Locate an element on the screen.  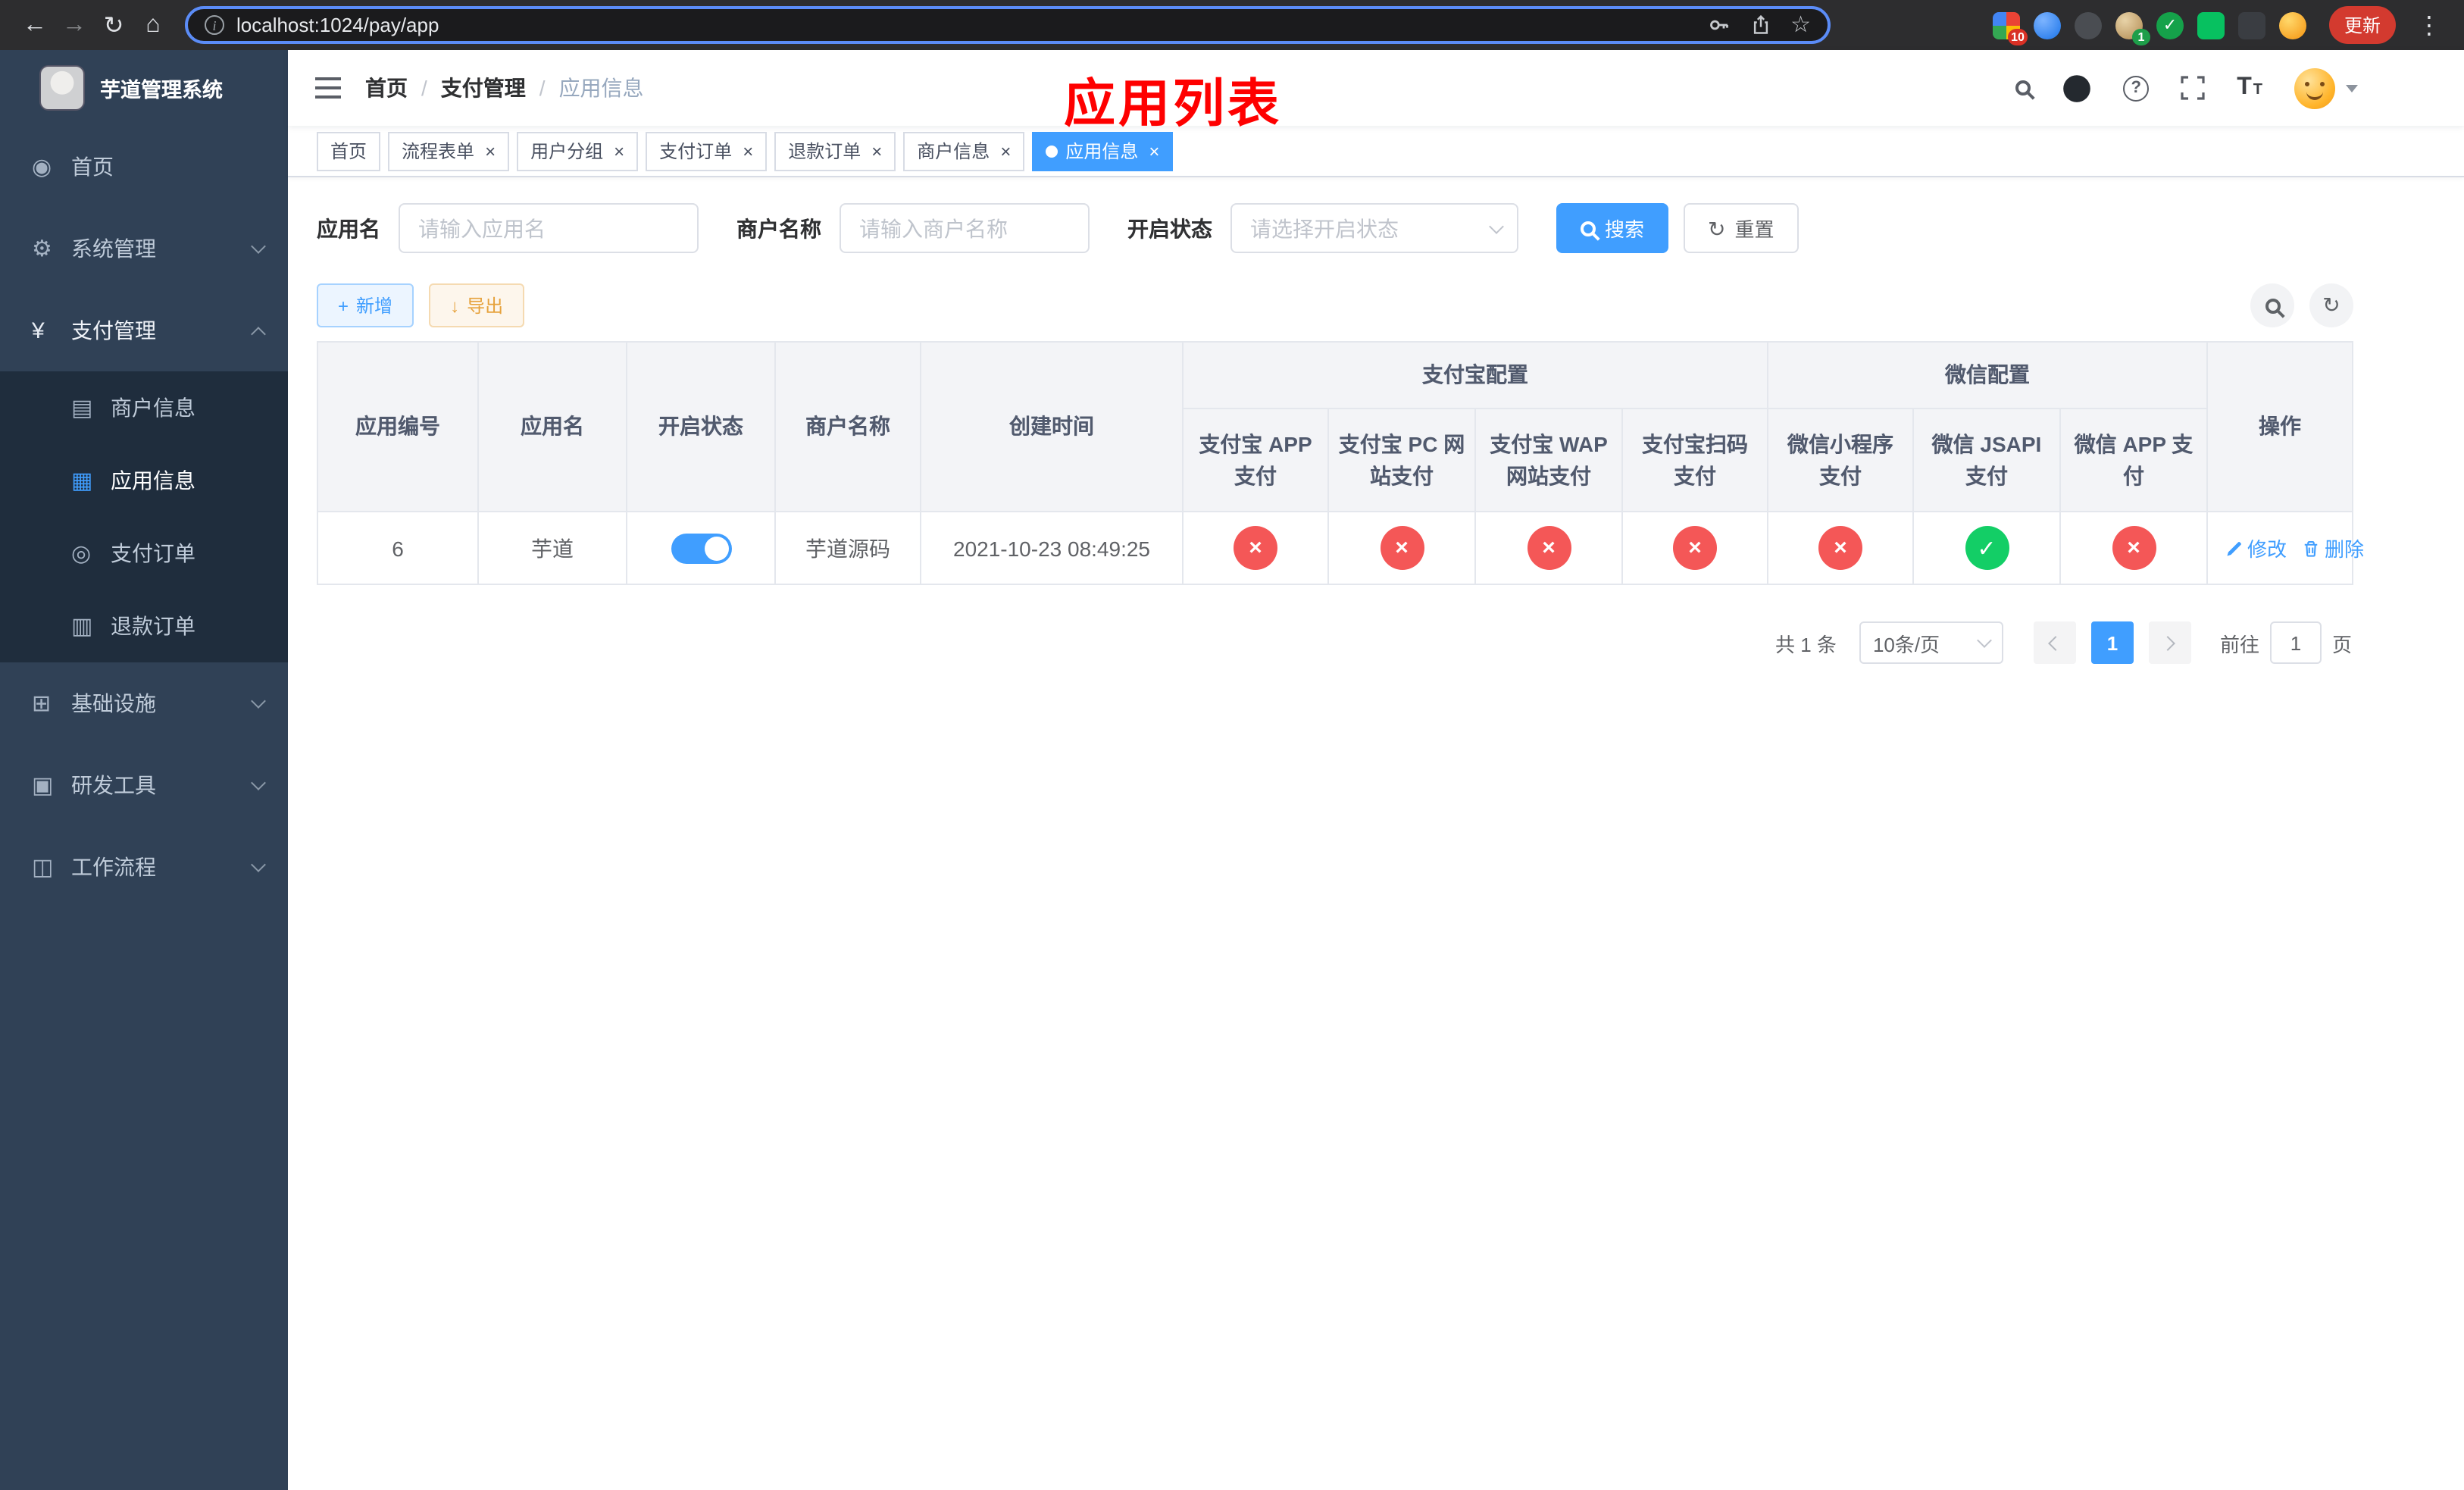
col-wx-jsapi: 微信 JSAPI 支付 is located at coordinates (1986, 460).